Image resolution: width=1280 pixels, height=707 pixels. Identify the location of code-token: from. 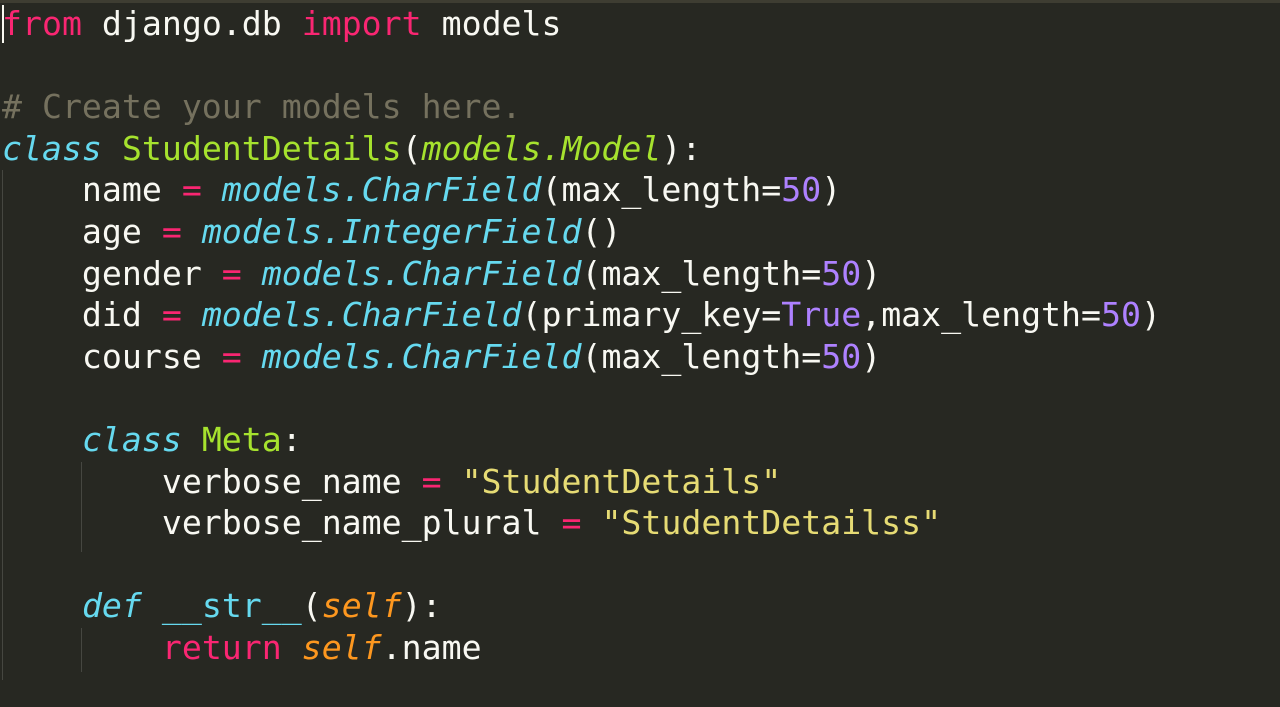
(42, 23).